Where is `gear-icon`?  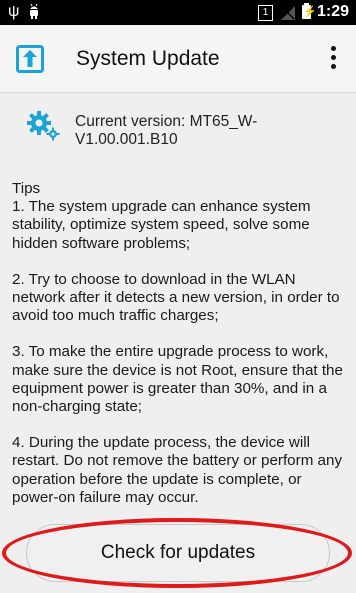 gear-icon is located at coordinates (44, 128).